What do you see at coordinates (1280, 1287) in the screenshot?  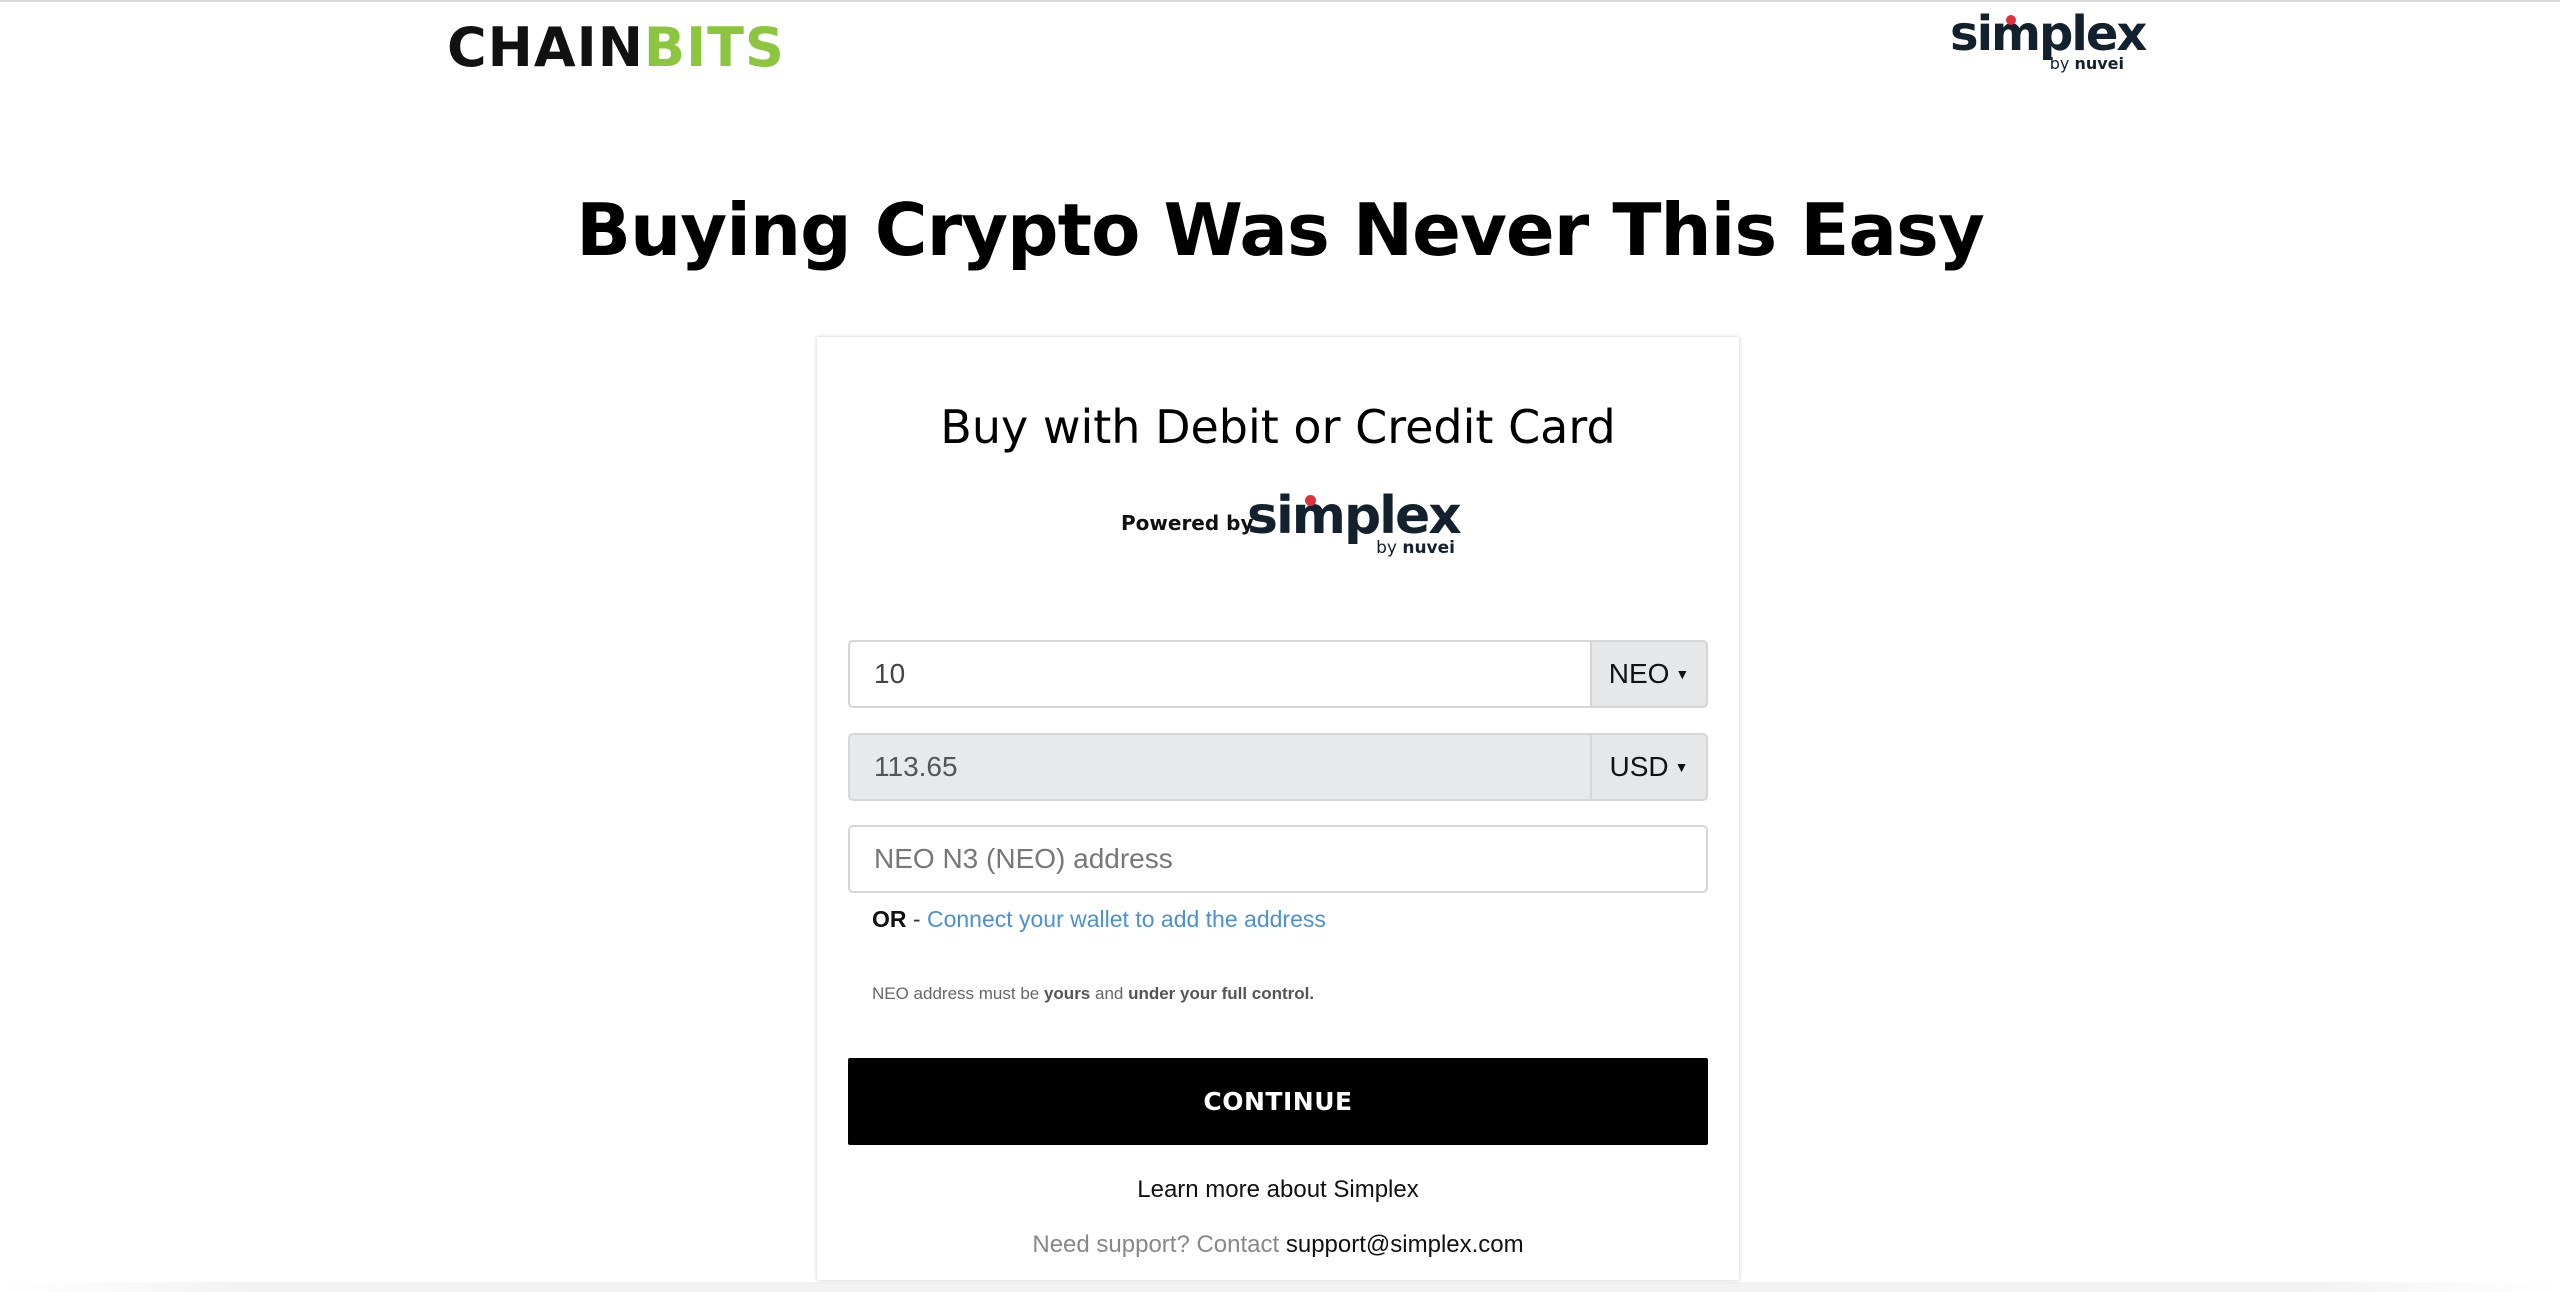 I see `bottom-shadow` at bounding box center [1280, 1287].